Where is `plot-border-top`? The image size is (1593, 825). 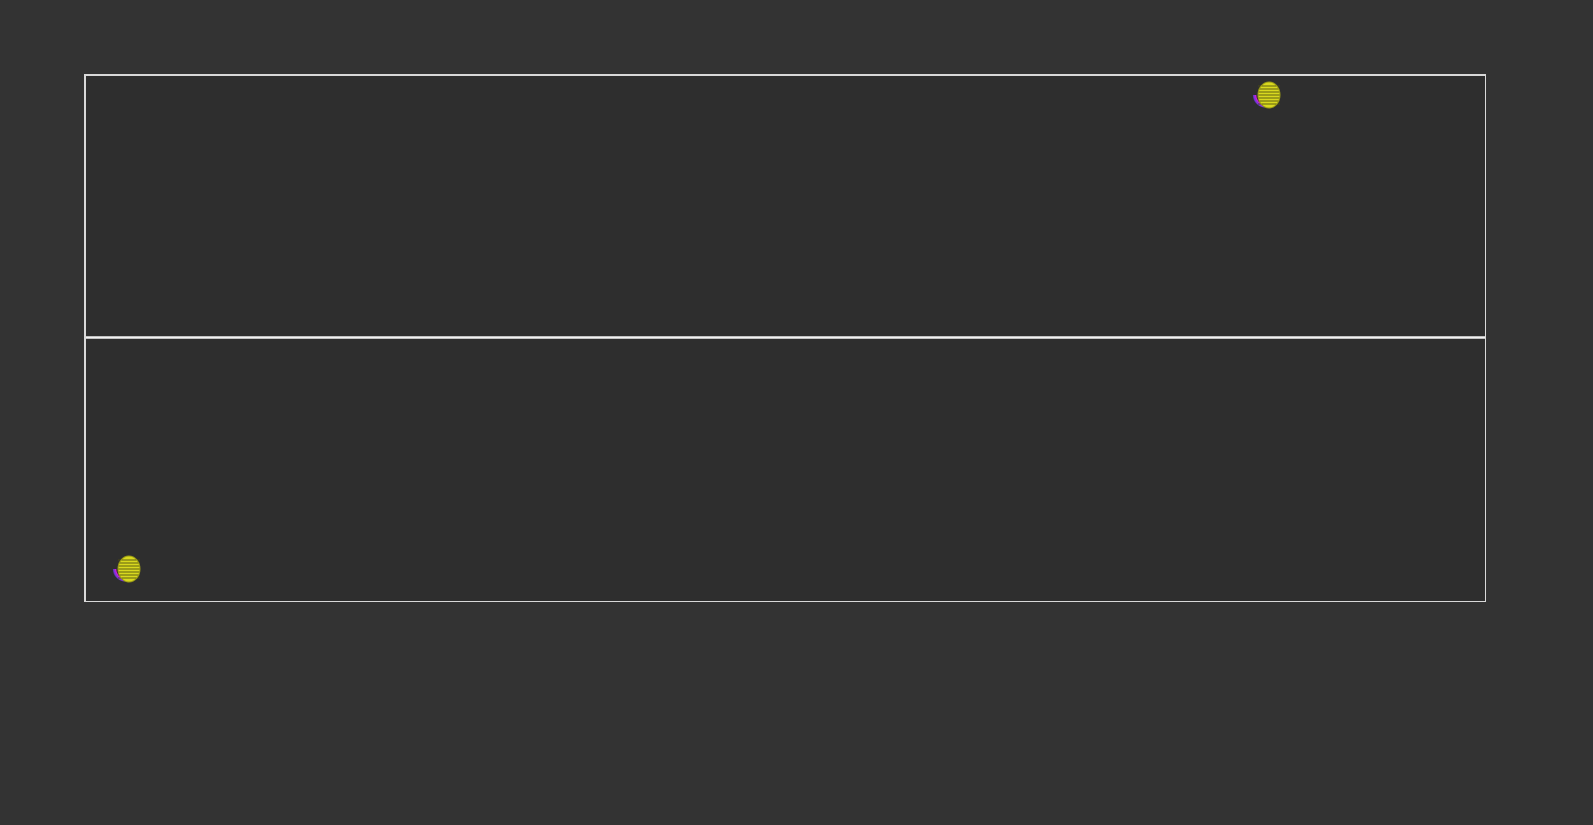 plot-border-top is located at coordinates (785, 75).